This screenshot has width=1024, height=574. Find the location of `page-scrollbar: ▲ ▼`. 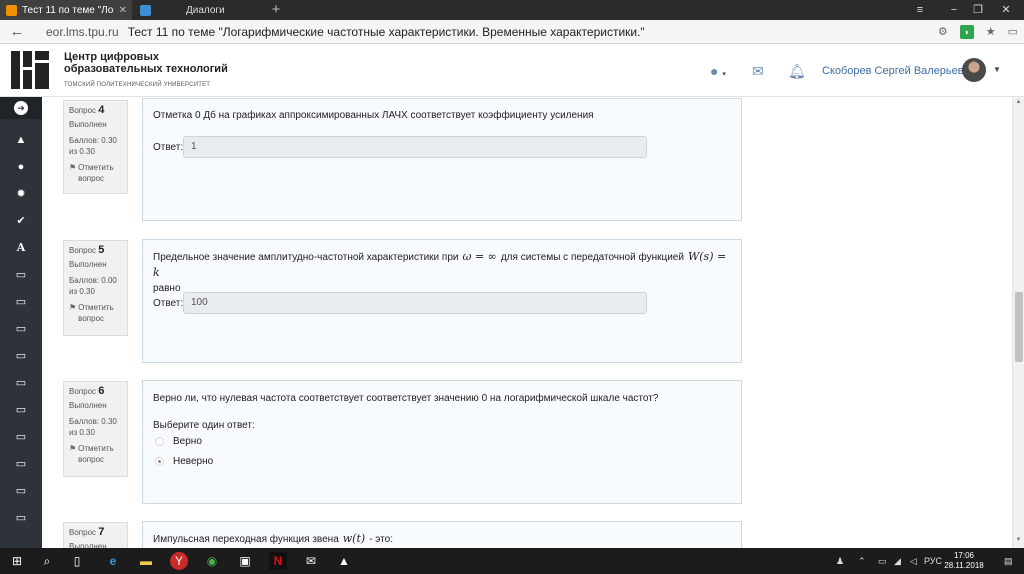

page-scrollbar: ▲ ▼ is located at coordinates (1018, 322).